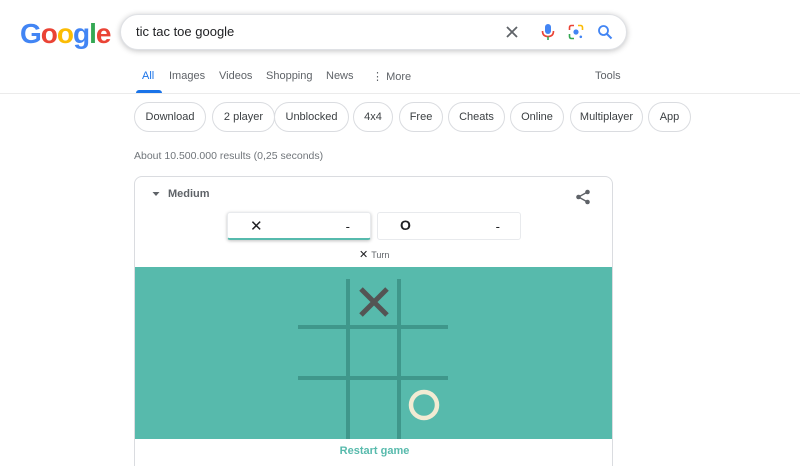 The width and height of the screenshot is (800, 466). I want to click on tab-more: ⋮ More, so click(391, 76).